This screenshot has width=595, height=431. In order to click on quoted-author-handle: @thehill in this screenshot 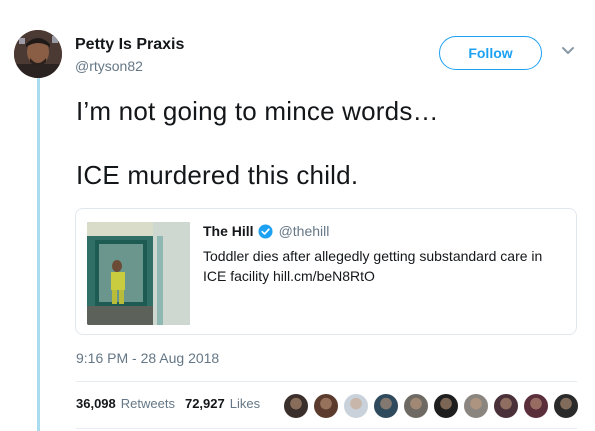, I will do `click(304, 231)`.